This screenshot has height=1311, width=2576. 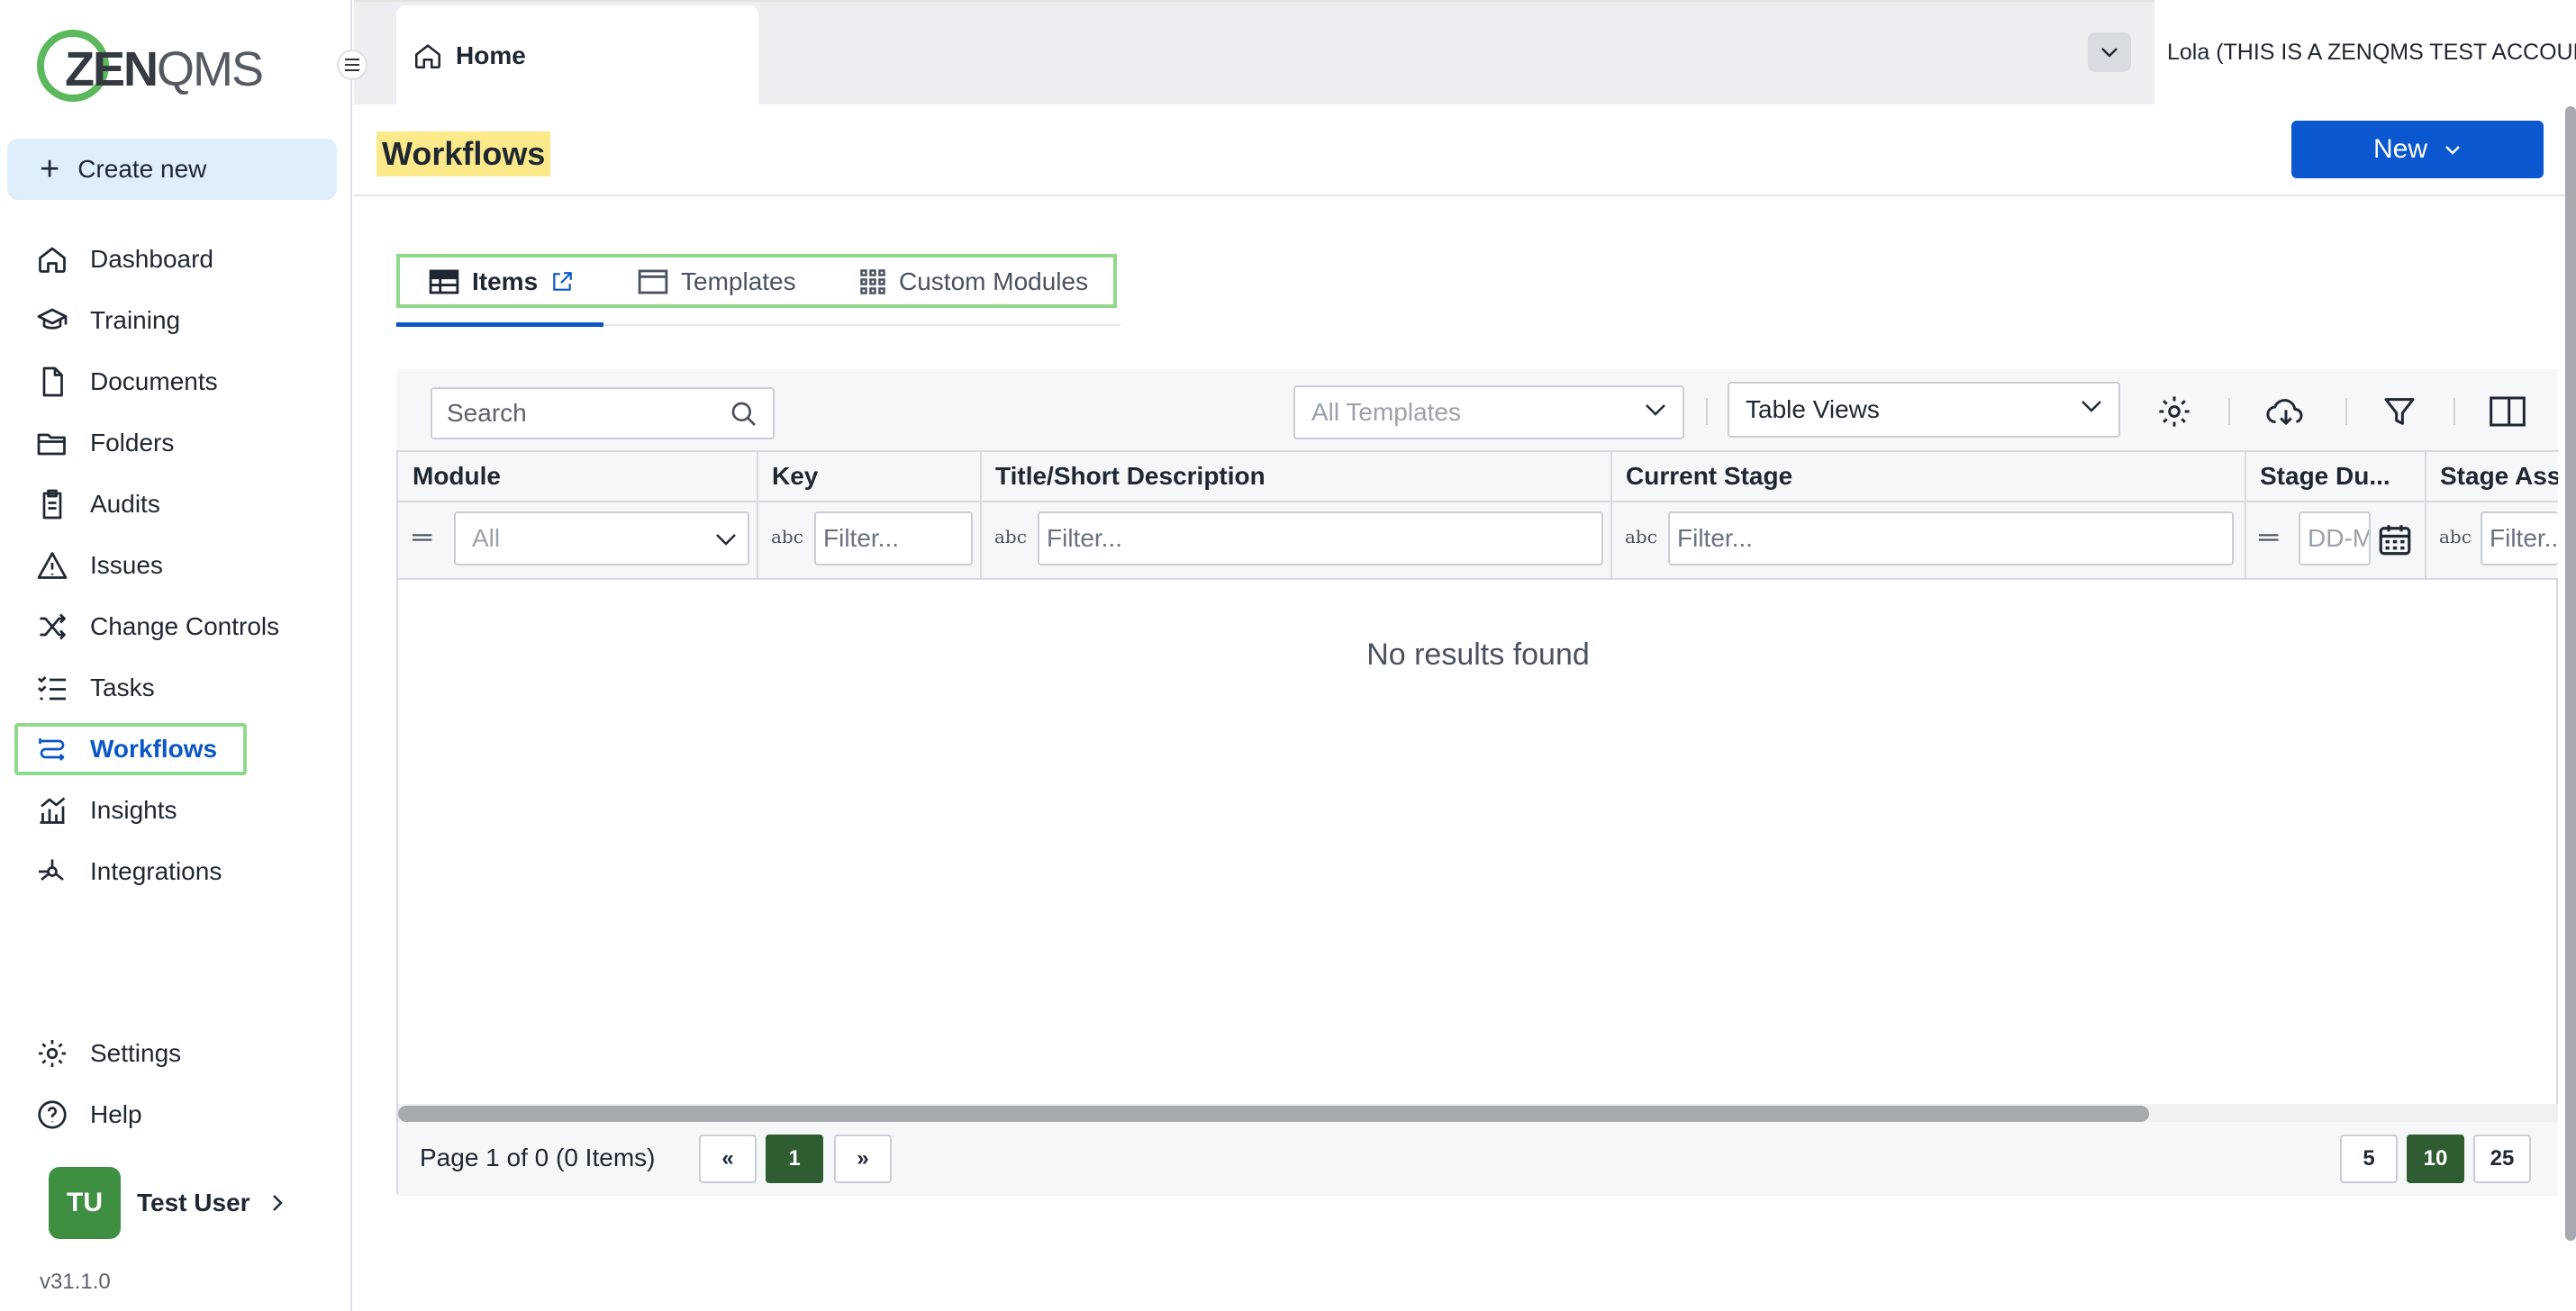 What do you see at coordinates (210, 69) in the screenshot?
I see `logo-text-light: QMS` at bounding box center [210, 69].